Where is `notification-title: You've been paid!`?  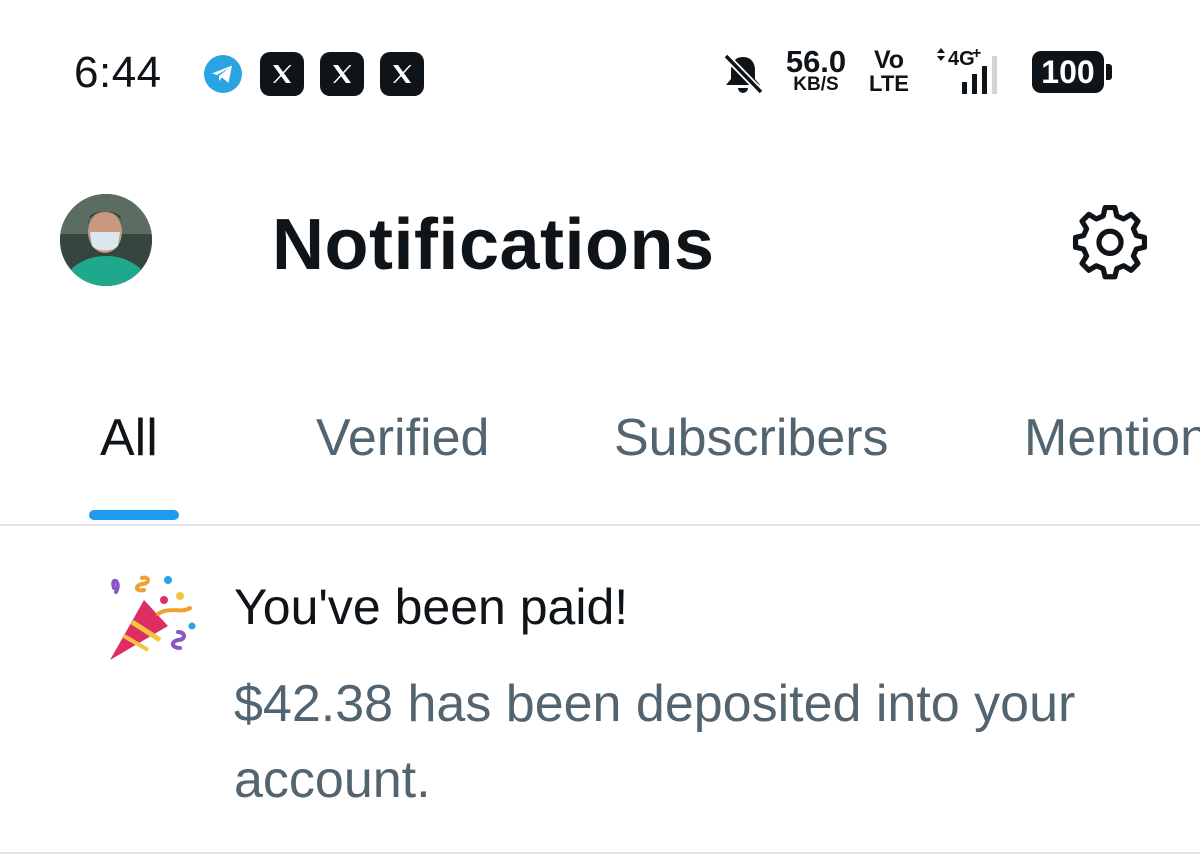 notification-title: You've been paid! is located at coordinates (431, 607).